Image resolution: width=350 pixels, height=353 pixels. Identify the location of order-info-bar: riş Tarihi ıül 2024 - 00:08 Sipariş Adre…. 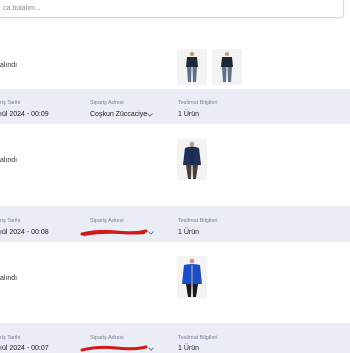
(175, 224).